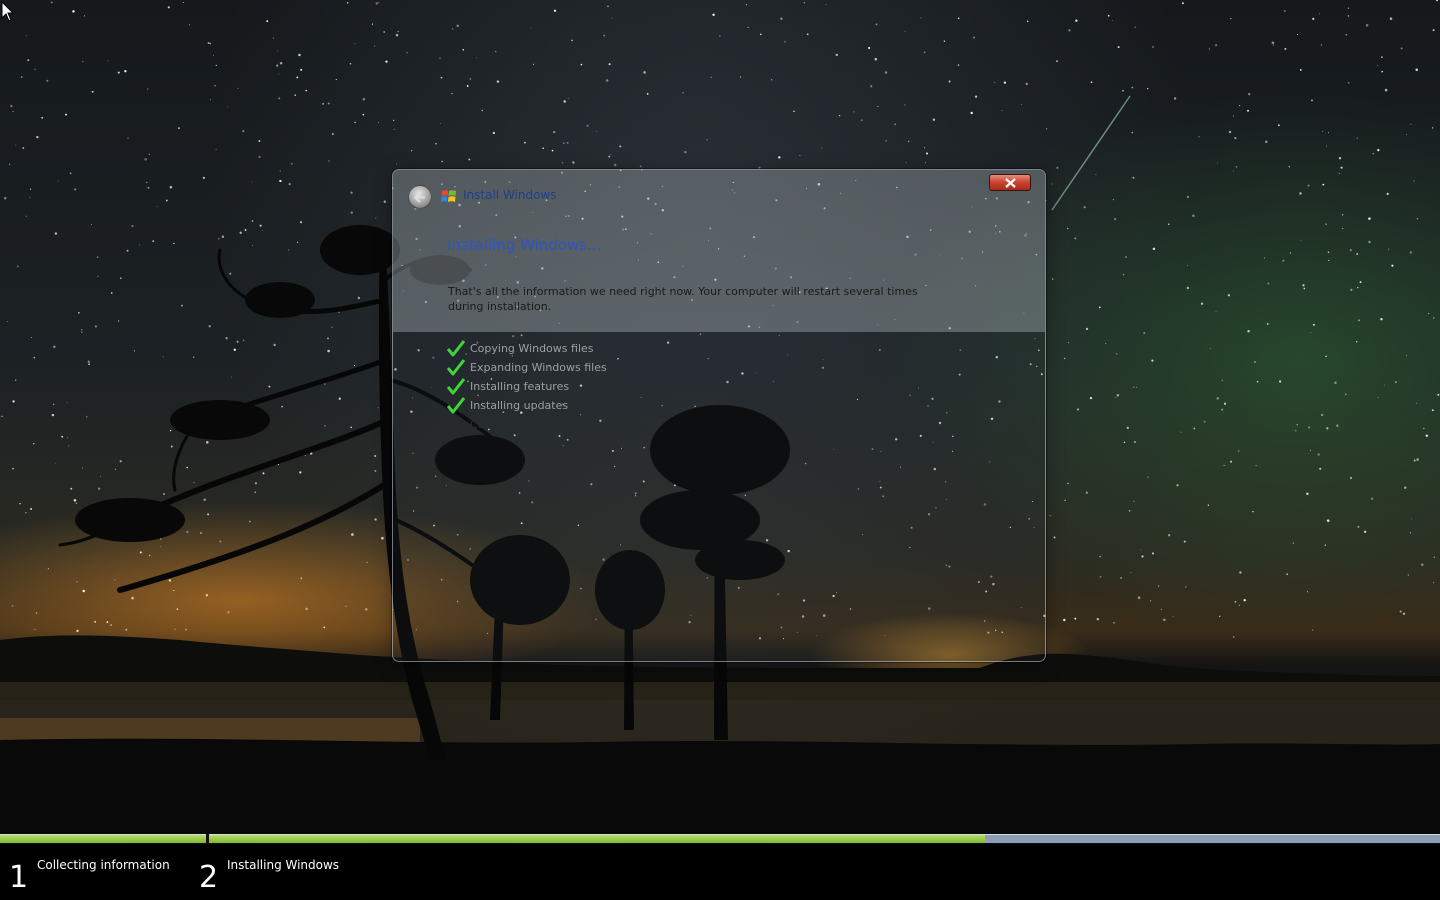 The width and height of the screenshot is (1440, 900). I want to click on stage-number-1: 1, so click(19, 877).